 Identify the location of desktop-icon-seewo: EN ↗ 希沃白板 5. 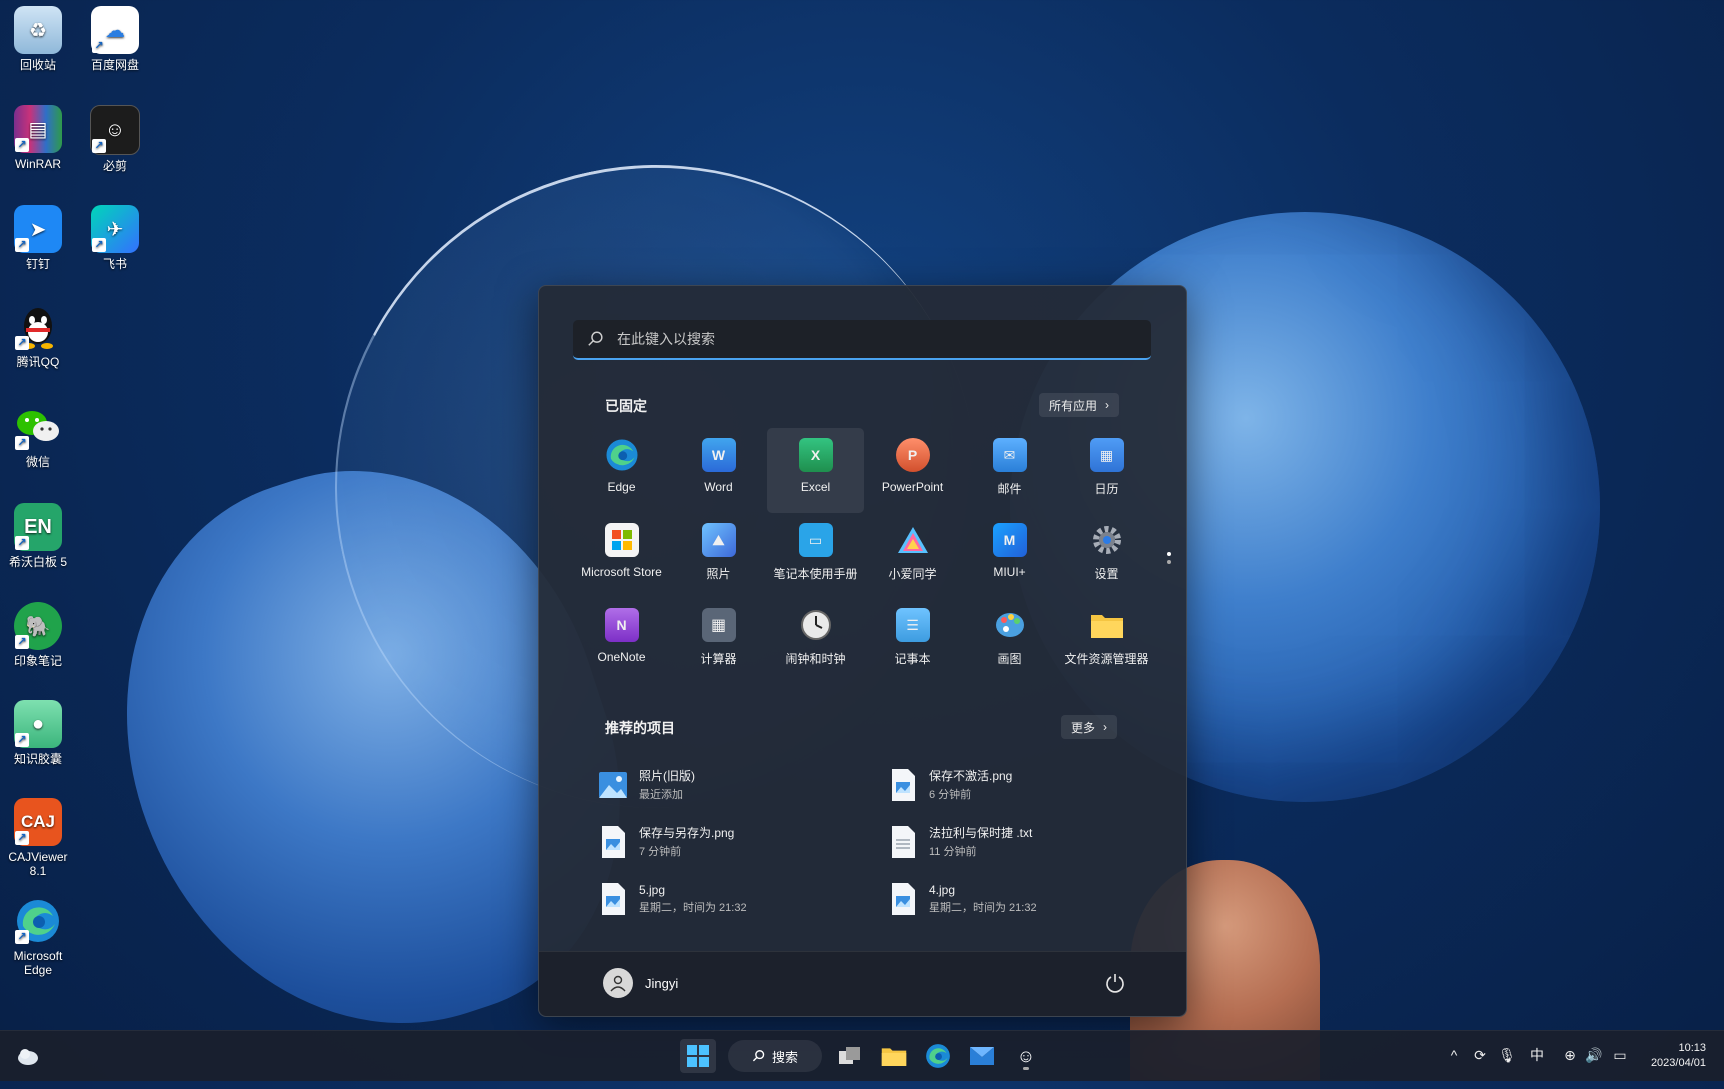
(38, 536).